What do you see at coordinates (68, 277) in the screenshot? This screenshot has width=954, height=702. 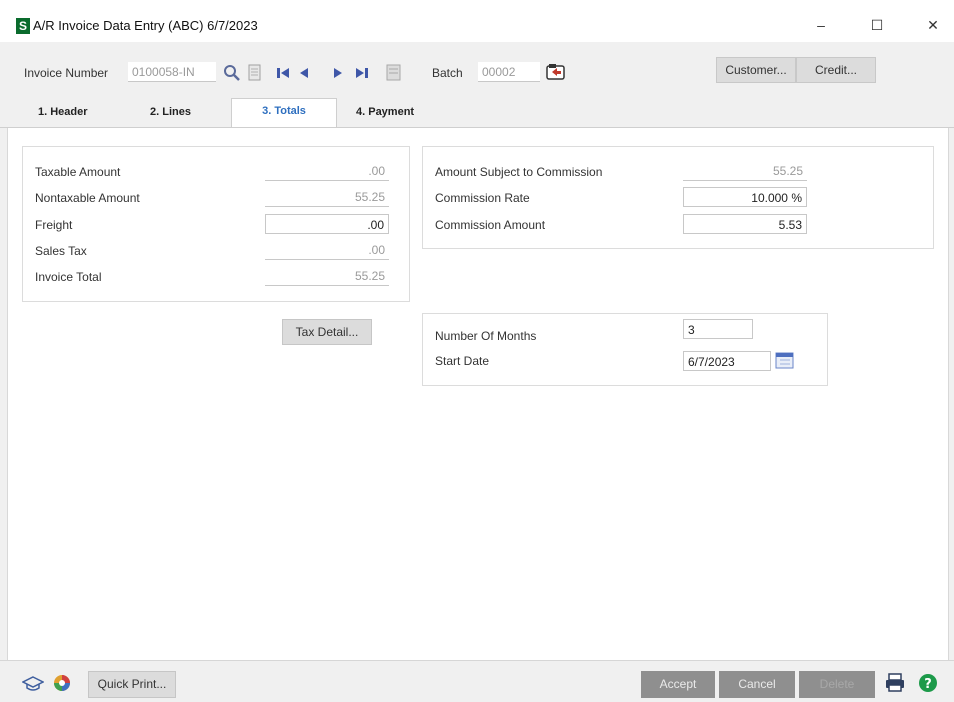 I see `invoice-total-label: Invoice Total` at bounding box center [68, 277].